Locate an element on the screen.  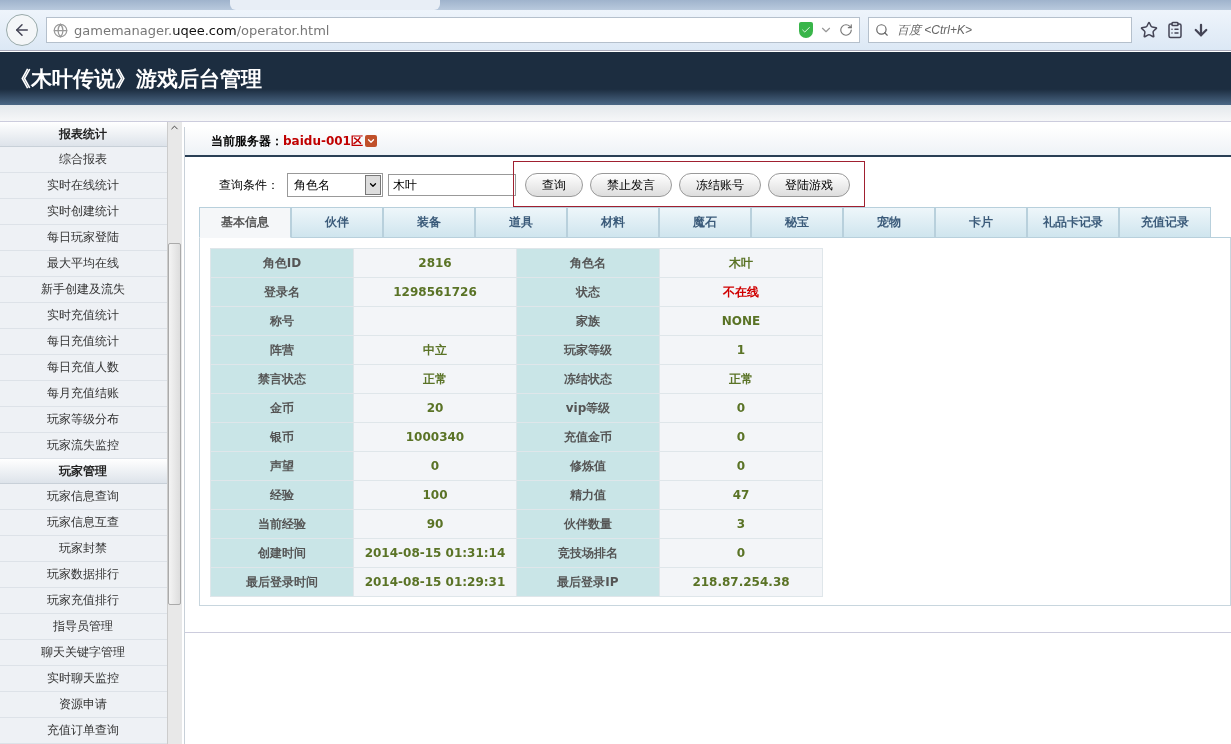
label-cell: 修炼值 is located at coordinates (588, 466).